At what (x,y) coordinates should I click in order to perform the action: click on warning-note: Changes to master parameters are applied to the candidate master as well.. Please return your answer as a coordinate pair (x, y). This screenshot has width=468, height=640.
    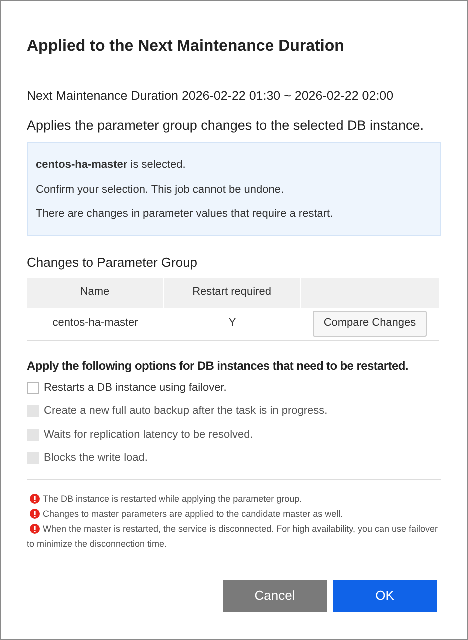
    Looking at the image, I should click on (234, 514).